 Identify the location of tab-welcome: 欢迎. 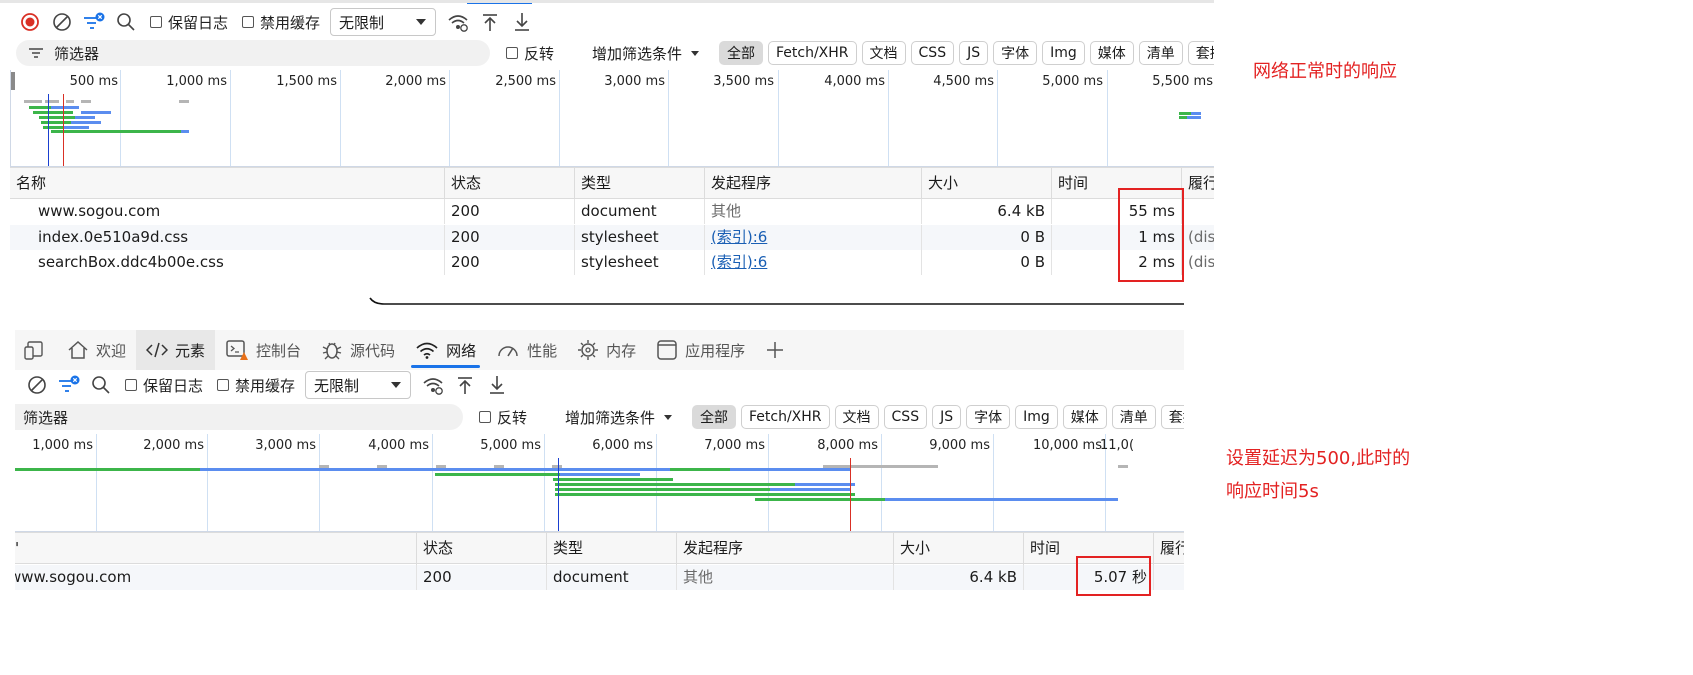
(96, 350).